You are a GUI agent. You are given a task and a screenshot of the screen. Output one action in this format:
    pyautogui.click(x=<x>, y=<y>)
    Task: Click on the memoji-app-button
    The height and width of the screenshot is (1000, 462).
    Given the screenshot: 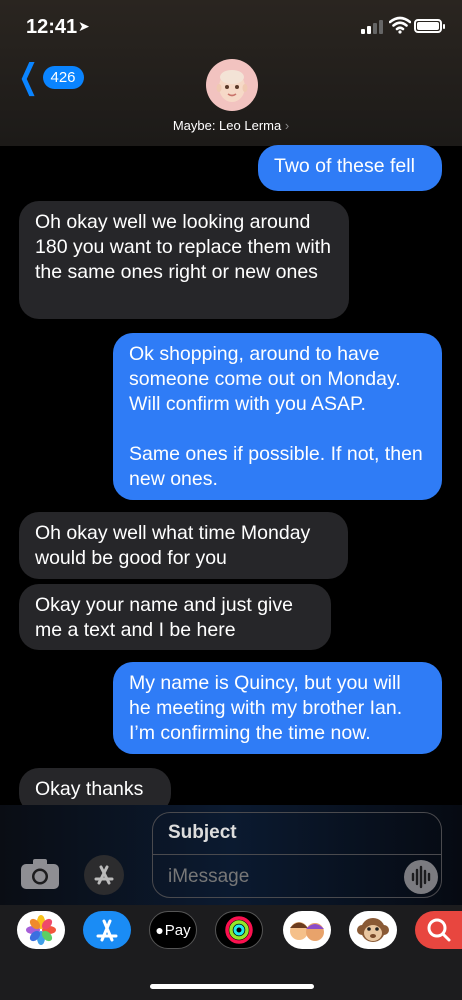 What is the action you would take?
    pyautogui.click(x=307, y=930)
    